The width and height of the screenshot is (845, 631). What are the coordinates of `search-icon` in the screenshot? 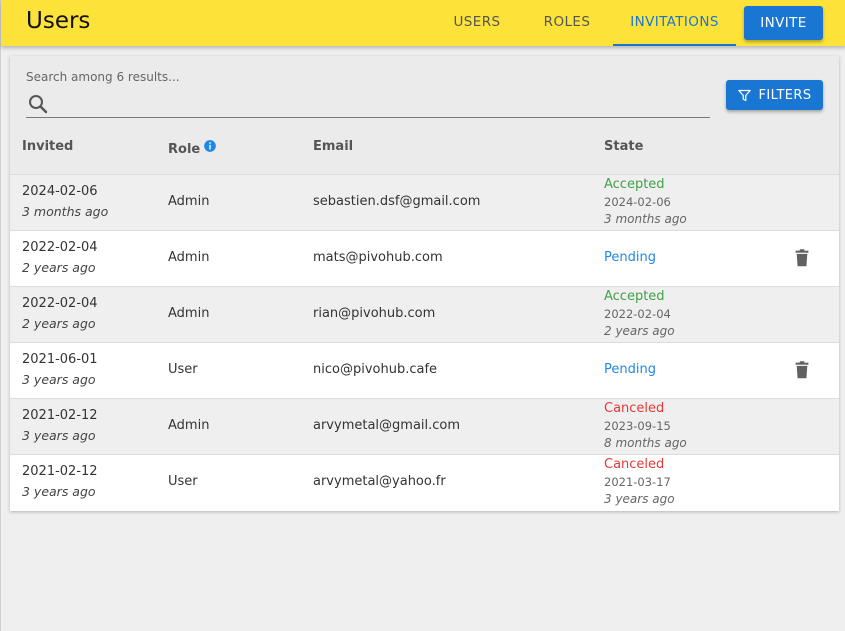 It's located at (38, 104).